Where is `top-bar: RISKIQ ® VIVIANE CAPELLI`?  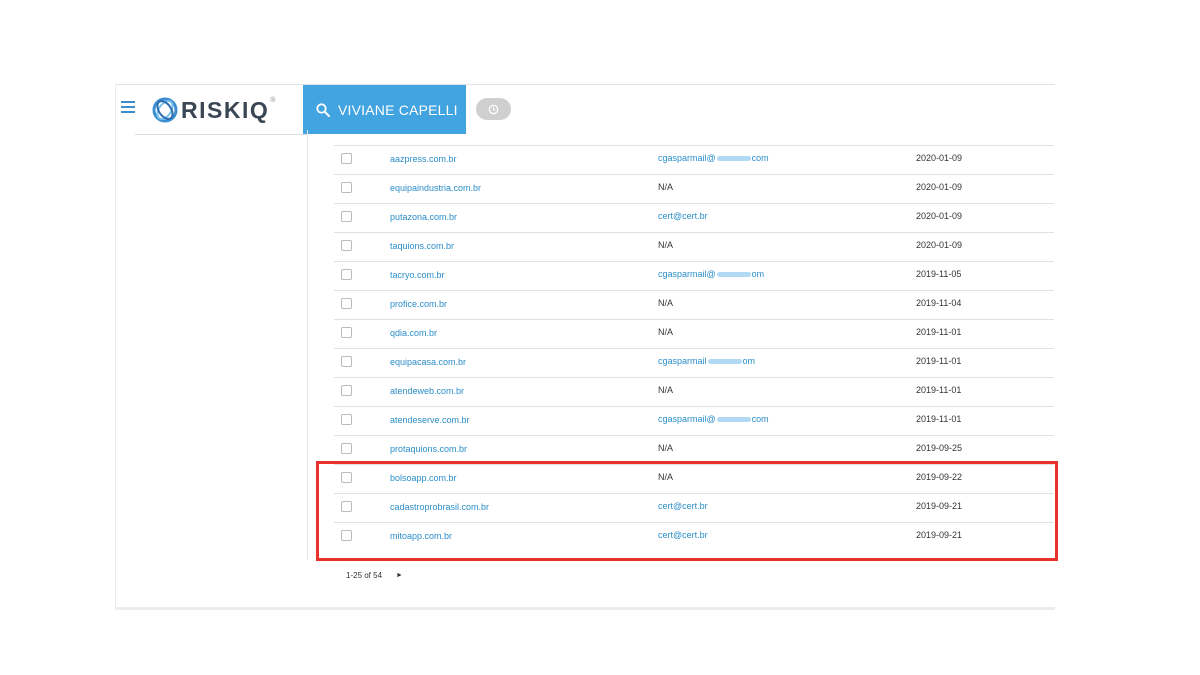
top-bar: RISKIQ ® VIVIANE CAPELLI is located at coordinates (585, 109).